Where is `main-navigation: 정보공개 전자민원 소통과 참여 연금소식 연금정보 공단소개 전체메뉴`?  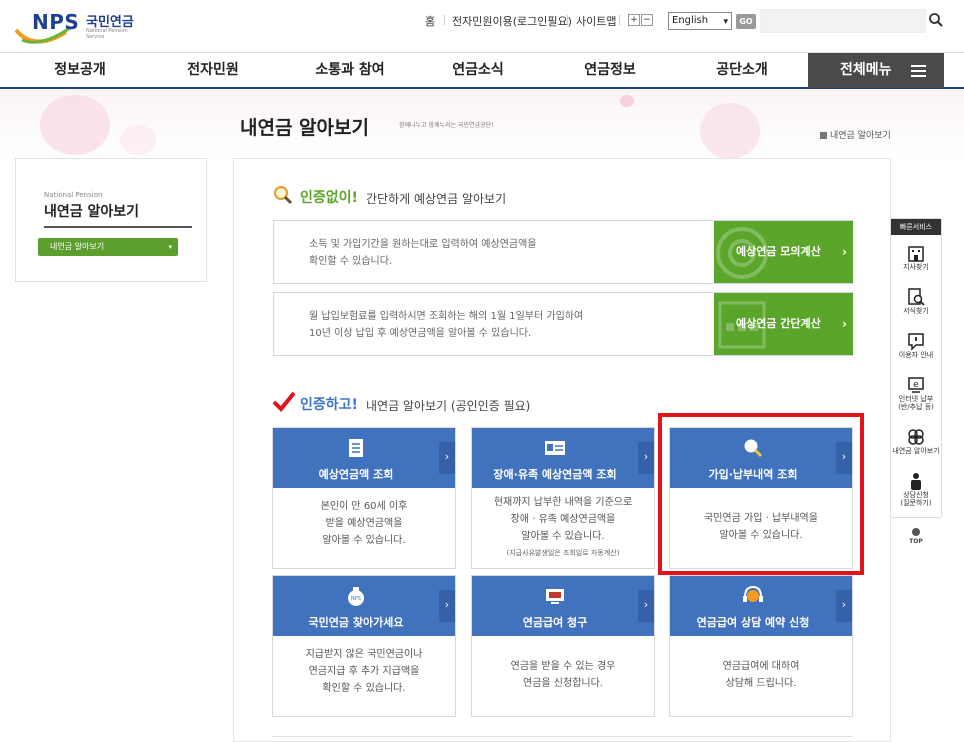
main-navigation: 정보공개 전자민원 소통과 참여 연금소식 연금정보 공단소개 전체메뉴 is located at coordinates (482, 70).